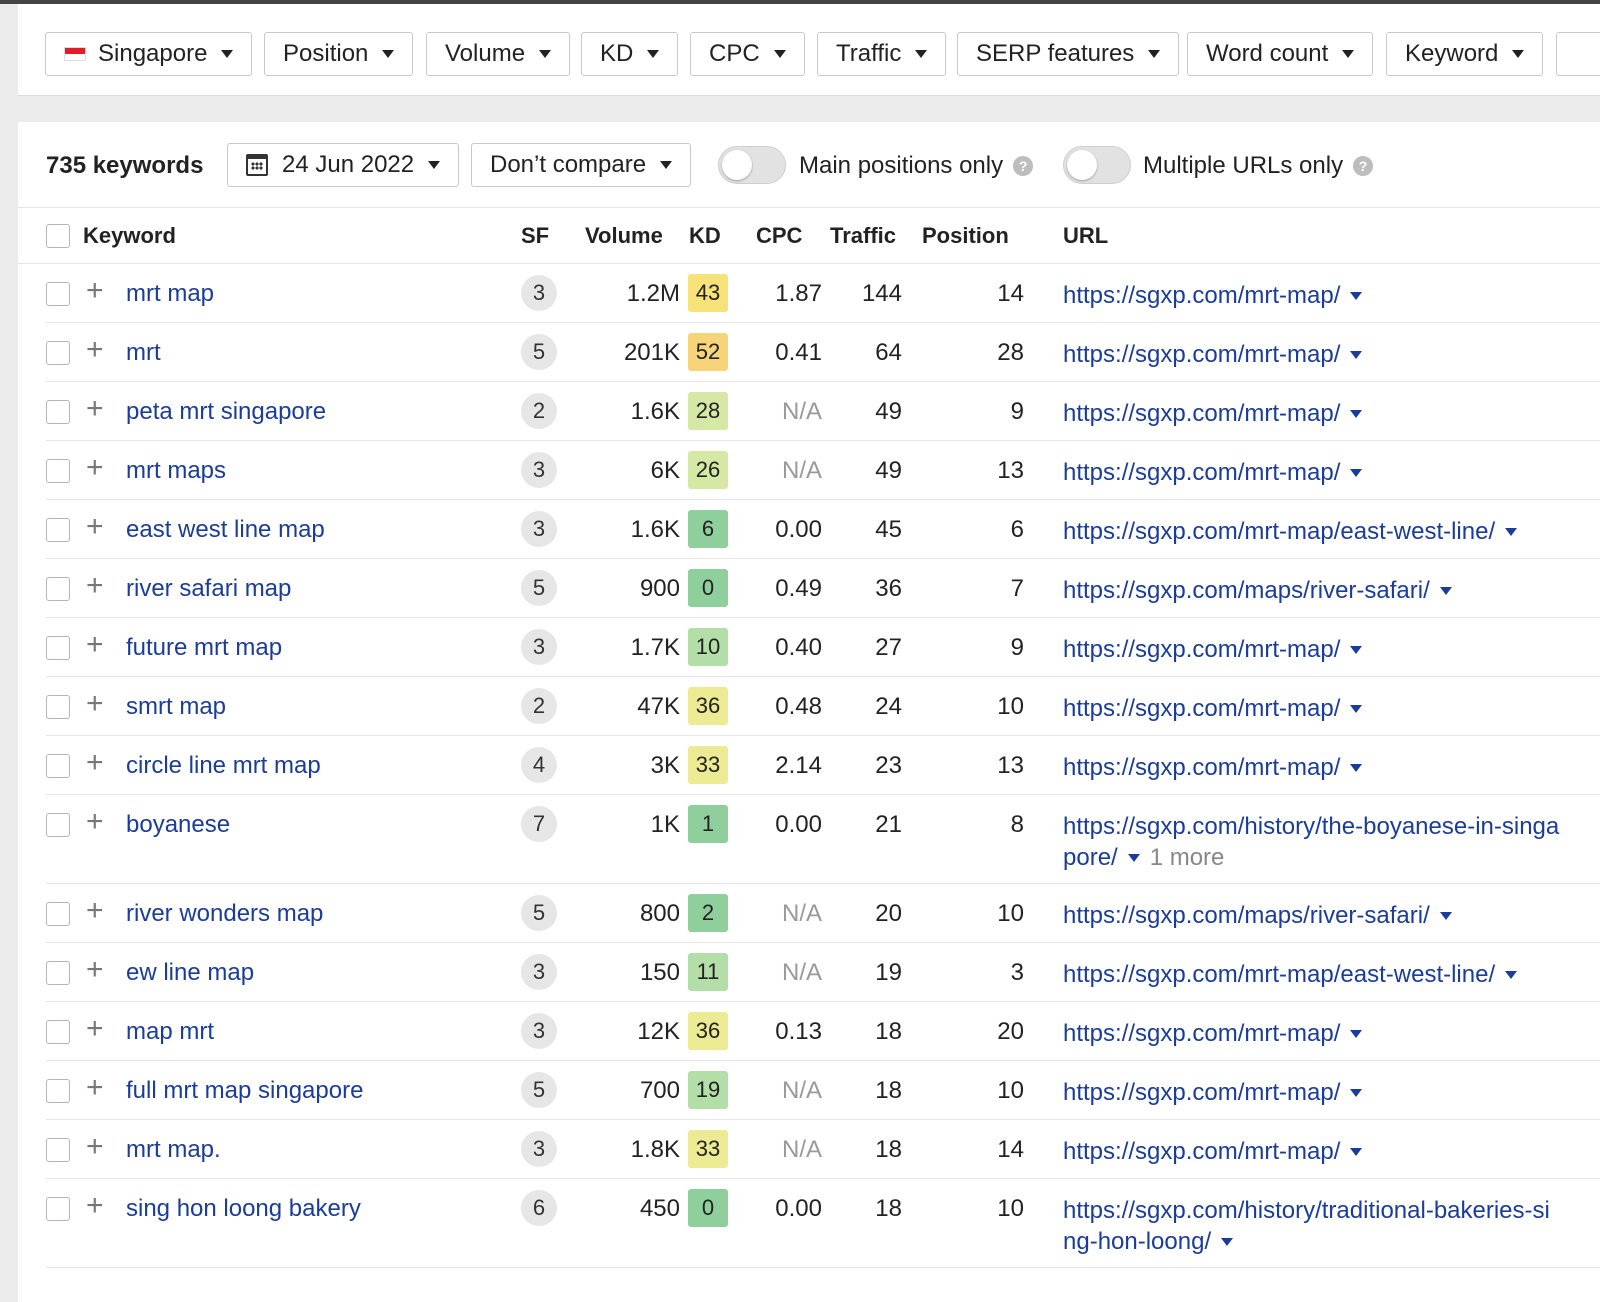  Describe the element at coordinates (173, 1150) in the screenshot. I see `keyword-link: mrt map.` at that location.